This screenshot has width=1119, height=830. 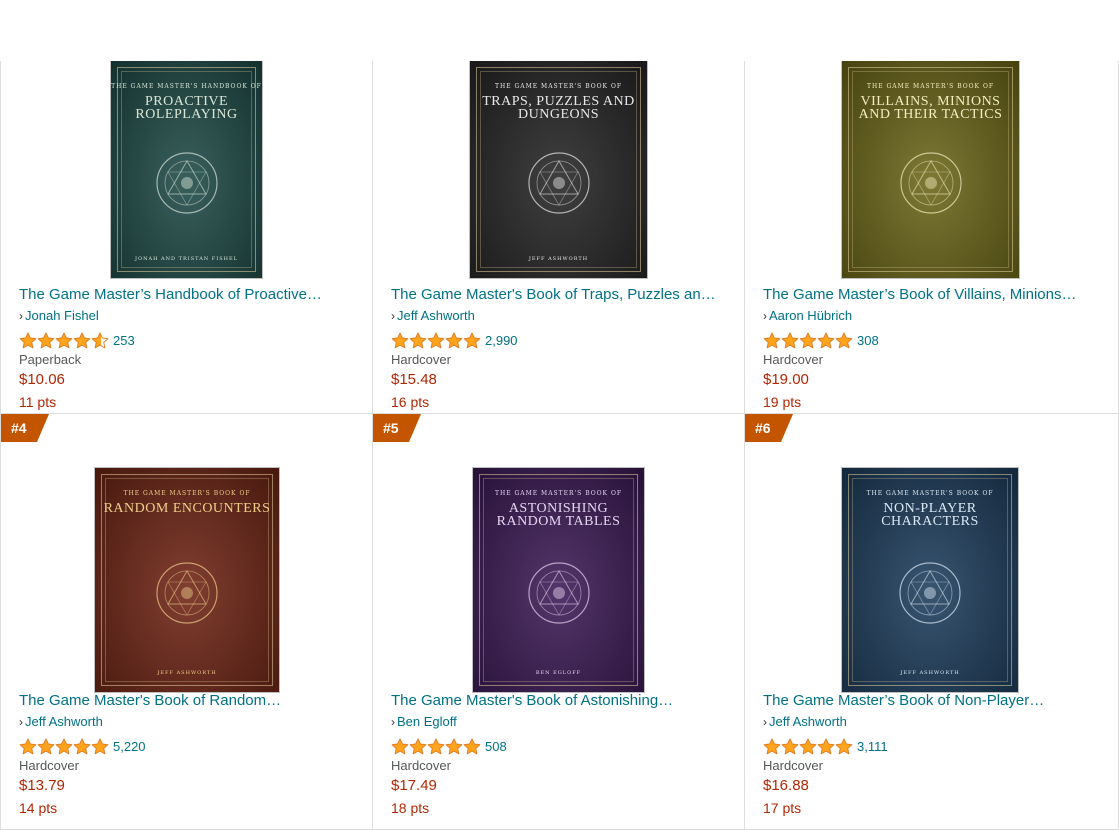 I want to click on reward-points: 14 pts, so click(x=38, y=808).